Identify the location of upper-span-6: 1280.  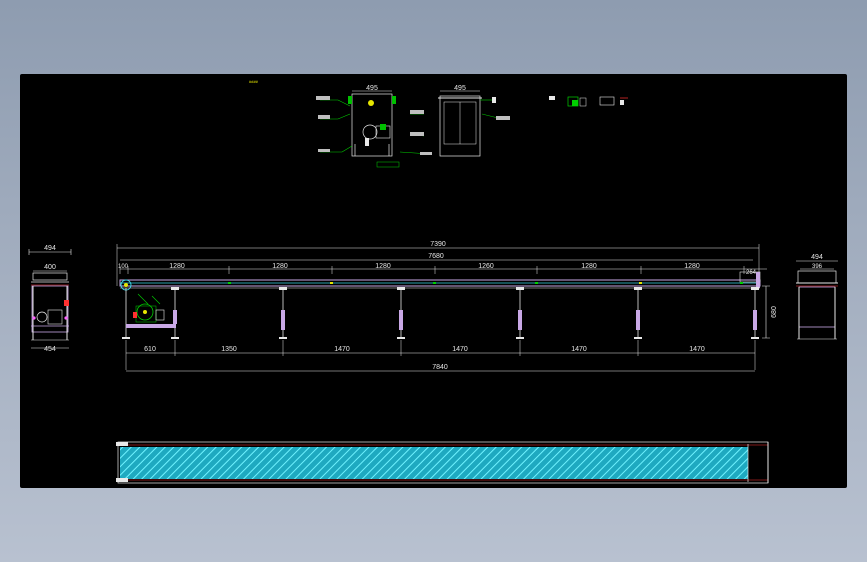
(692, 266).